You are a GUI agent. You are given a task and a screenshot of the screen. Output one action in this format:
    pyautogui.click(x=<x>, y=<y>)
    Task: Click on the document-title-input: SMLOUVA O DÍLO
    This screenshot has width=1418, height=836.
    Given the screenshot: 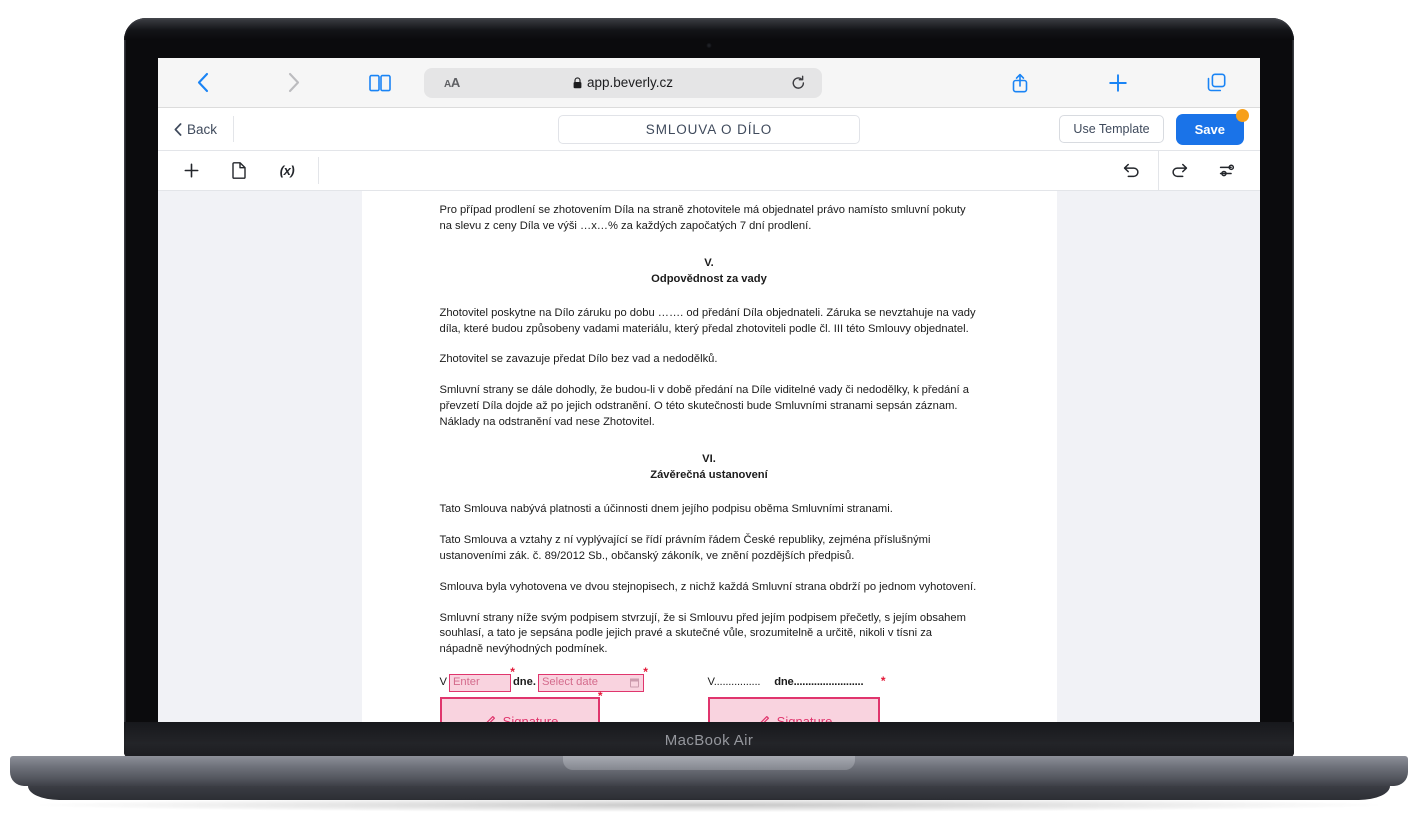 What is the action you would take?
    pyautogui.click(x=709, y=129)
    